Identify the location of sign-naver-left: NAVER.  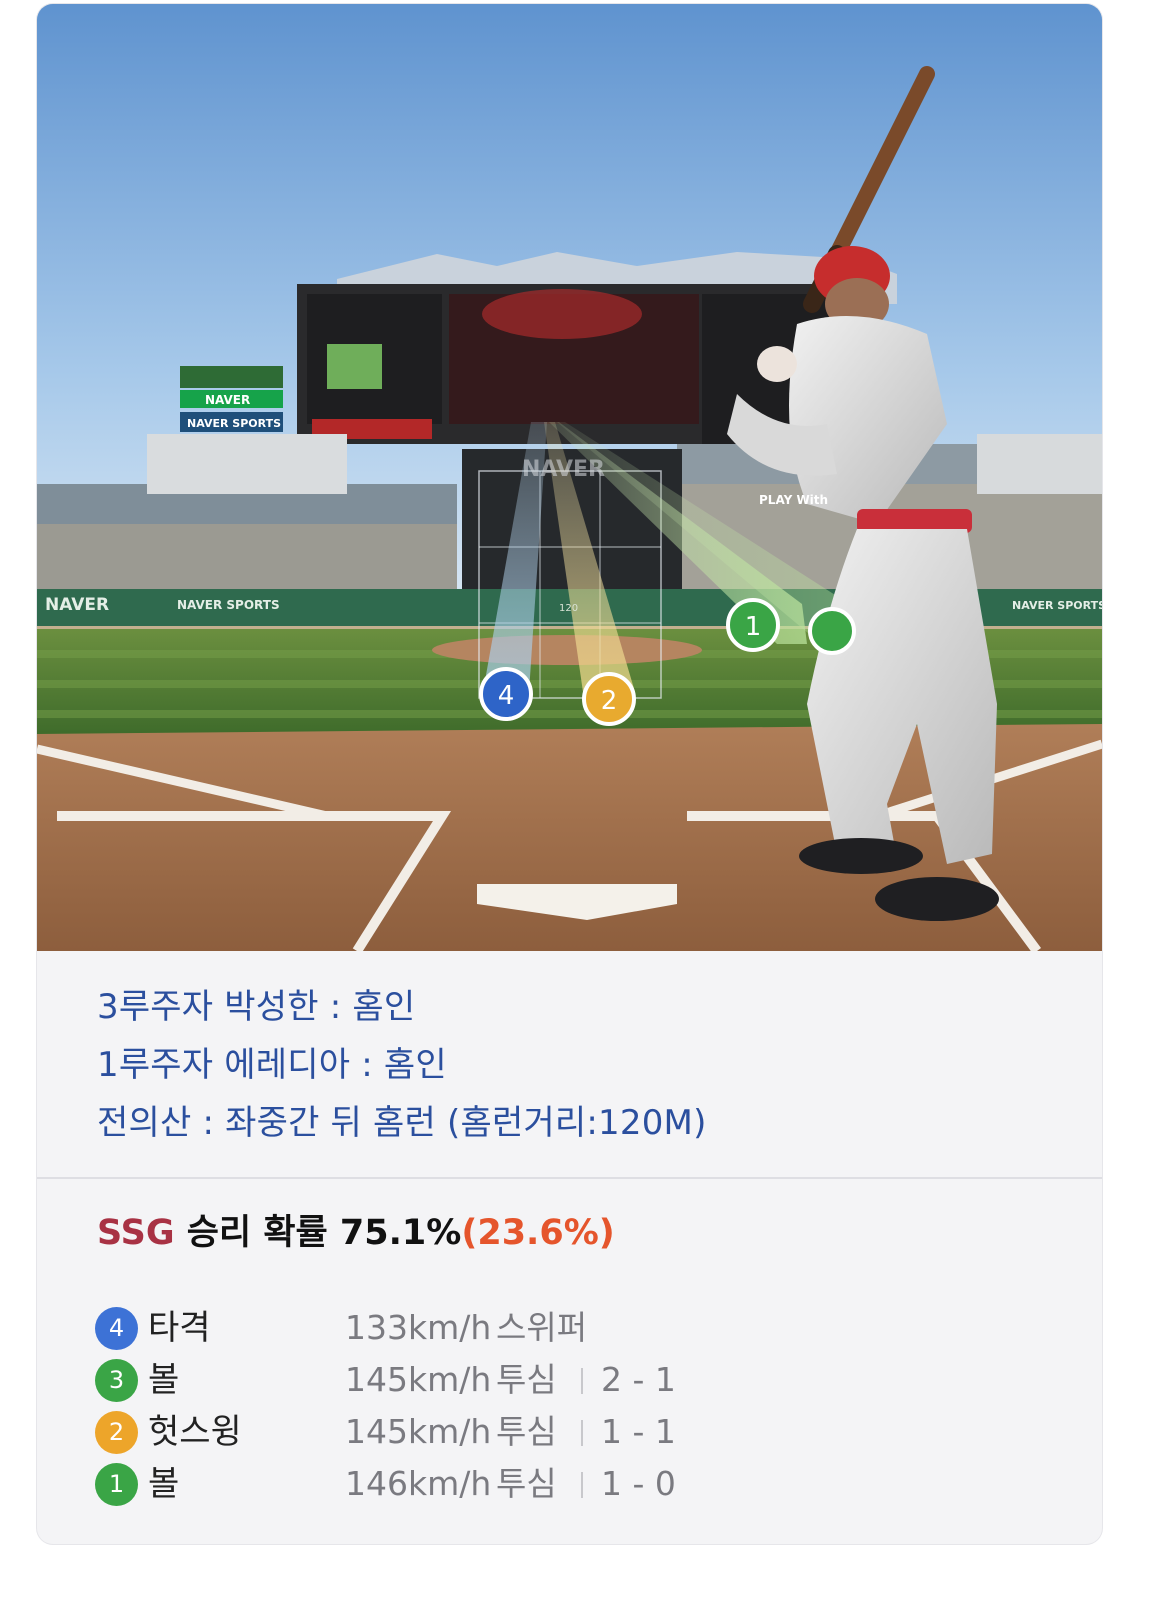
(227, 400).